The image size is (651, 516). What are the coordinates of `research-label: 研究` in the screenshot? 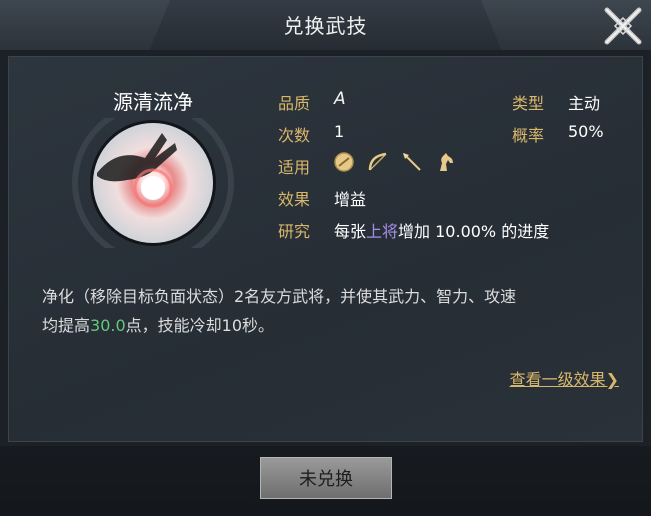 It's located at (294, 231).